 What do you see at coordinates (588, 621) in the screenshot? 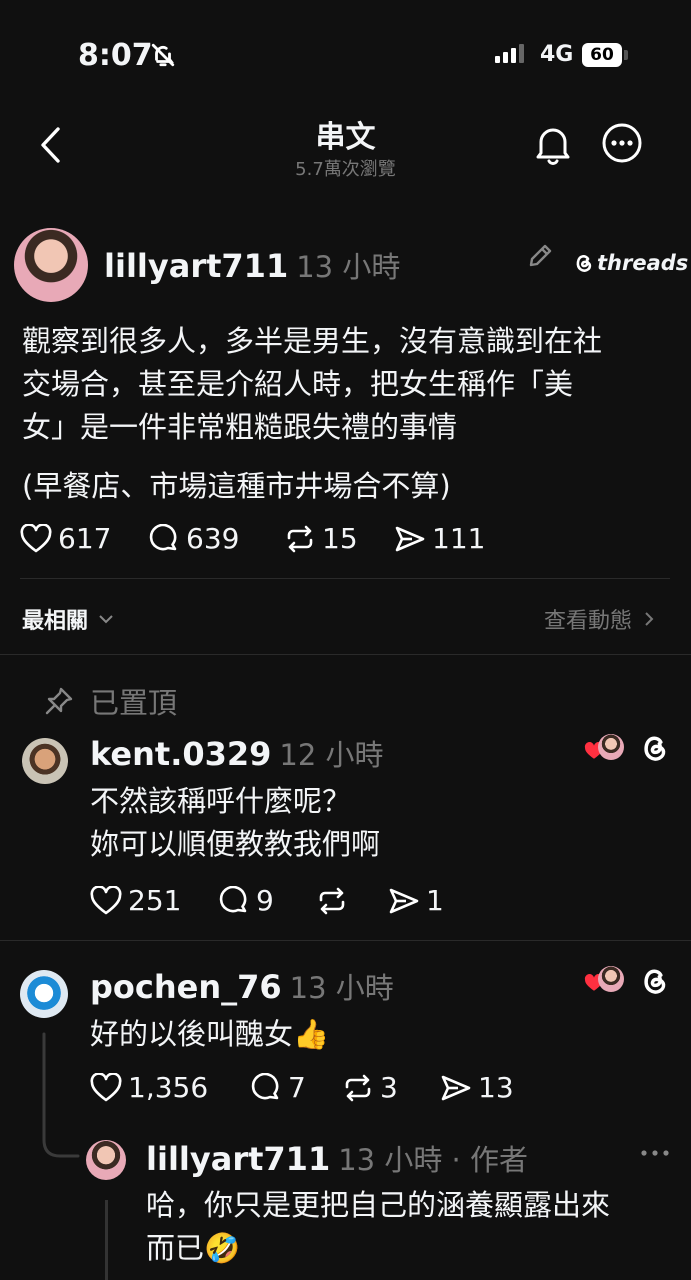
I see `view-activity-label: 查看動態` at bounding box center [588, 621].